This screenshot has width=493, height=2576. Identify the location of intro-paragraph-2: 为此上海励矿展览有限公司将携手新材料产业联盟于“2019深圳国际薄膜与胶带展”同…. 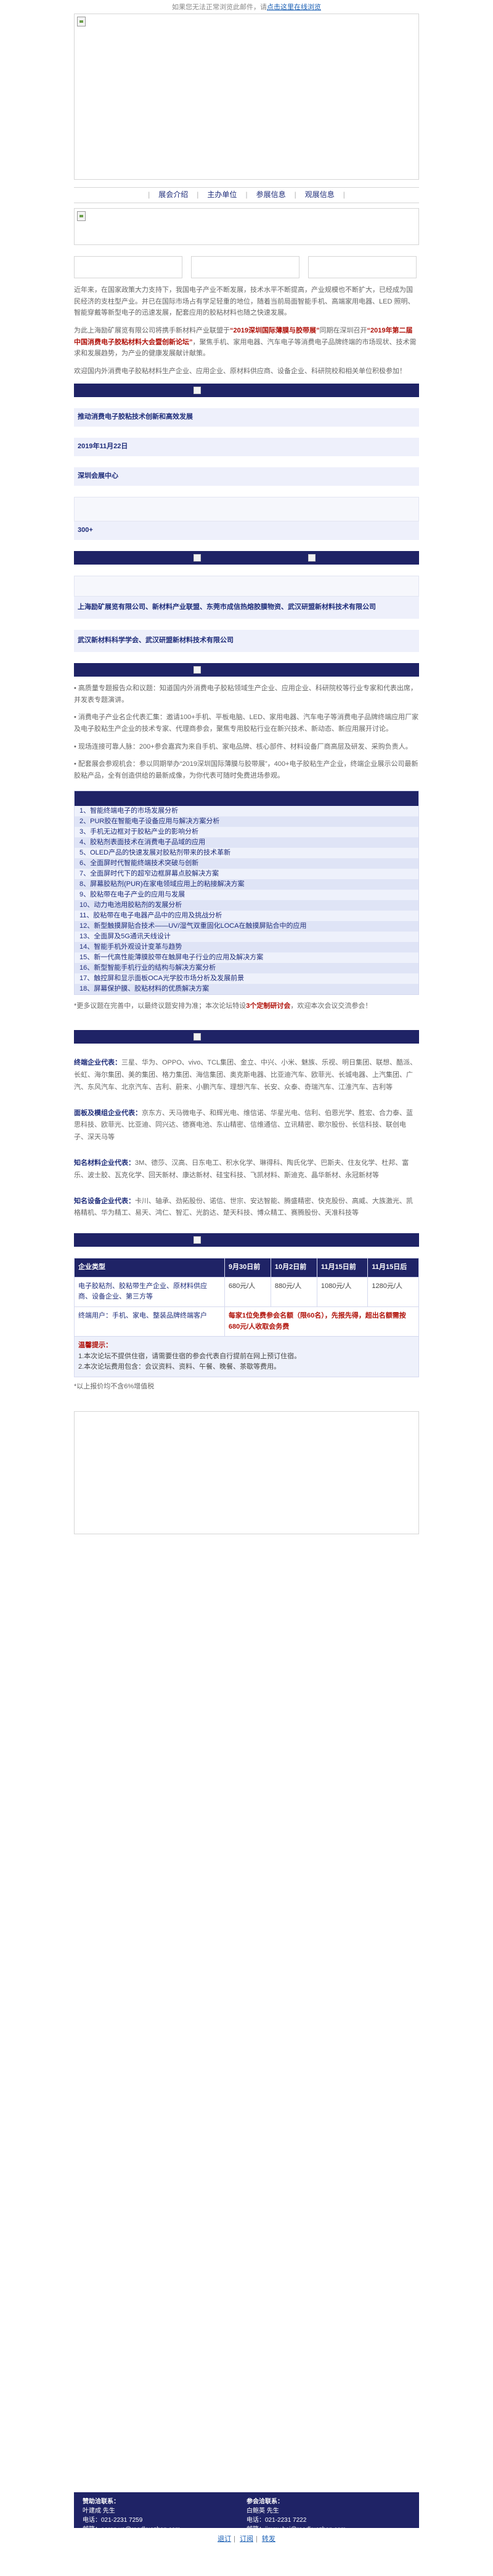
(245, 342).